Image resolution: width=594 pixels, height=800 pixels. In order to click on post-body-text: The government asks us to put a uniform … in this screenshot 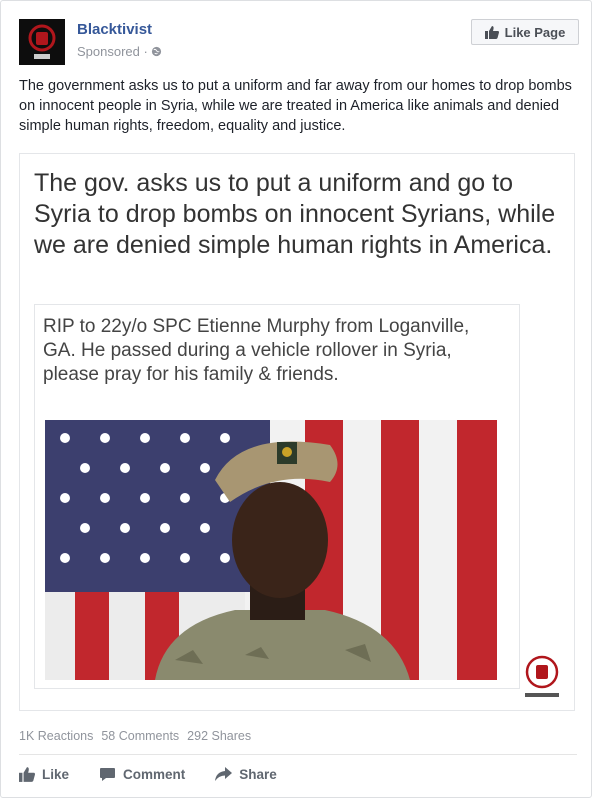, I will do `click(295, 106)`.